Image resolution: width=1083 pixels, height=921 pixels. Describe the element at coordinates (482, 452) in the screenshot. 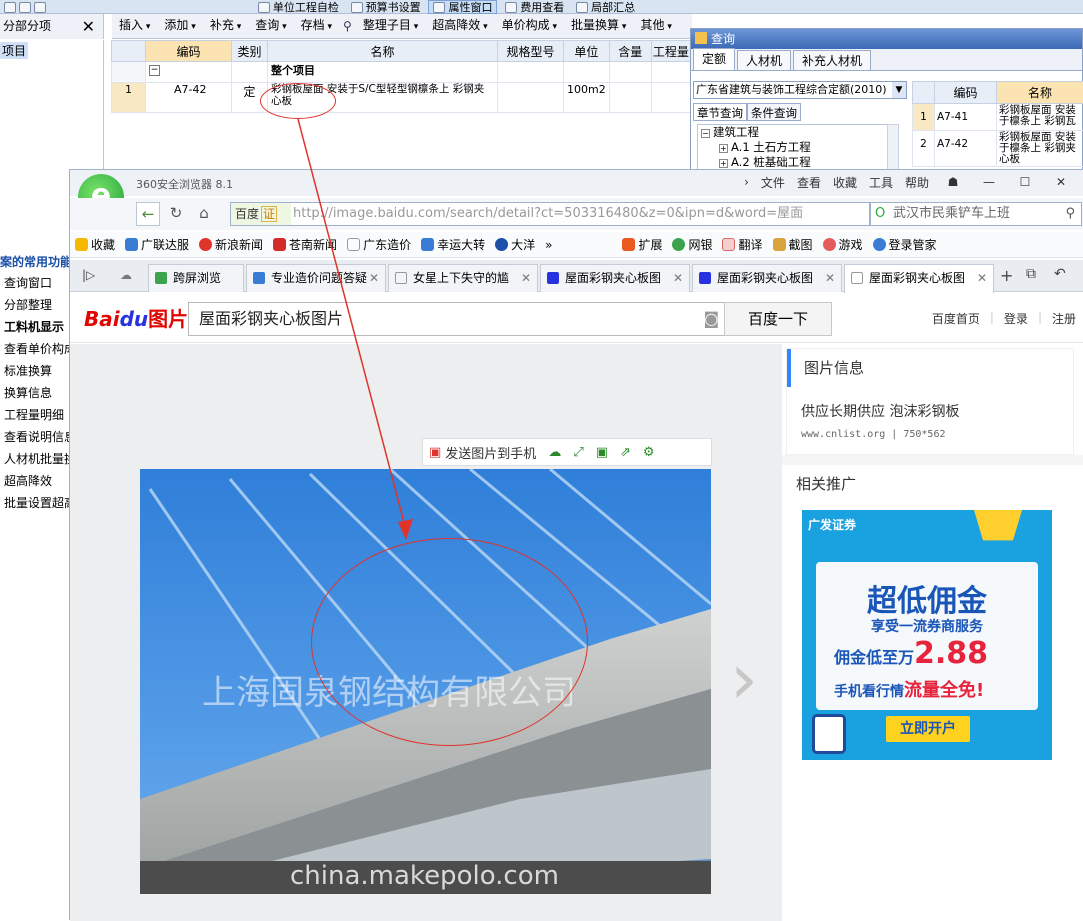

I see `send-to-phone-button: ▣发送图片到手机` at that location.